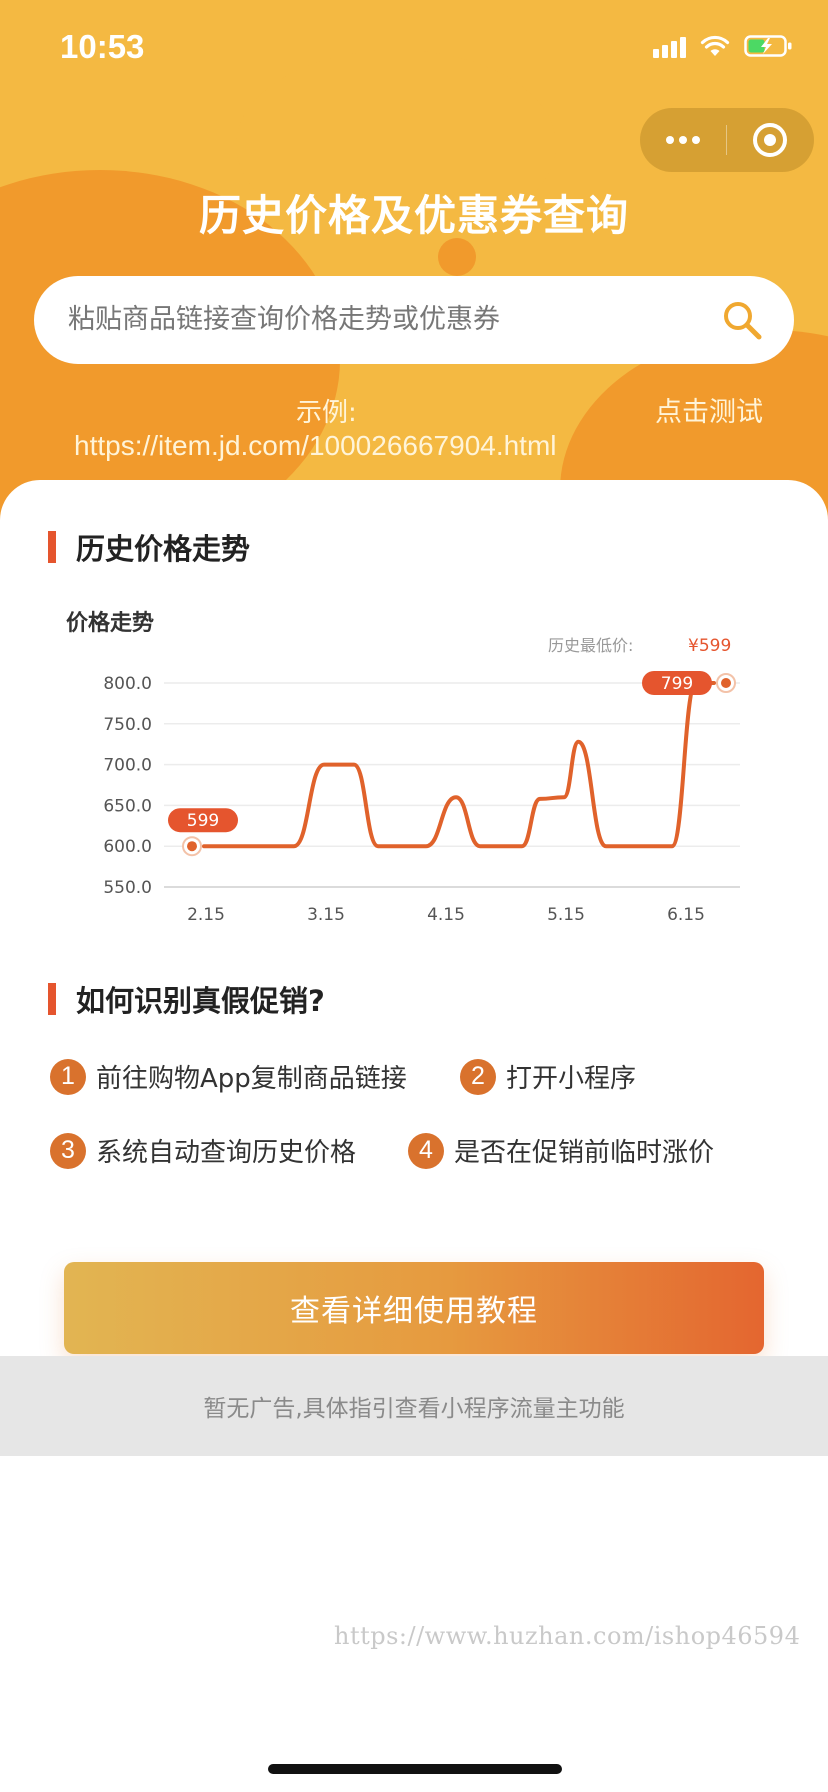 This screenshot has height=1792, width=828. Describe the element at coordinates (200, 1001) in the screenshot. I see `section-title-howto: 如何识别真假促销?` at that location.